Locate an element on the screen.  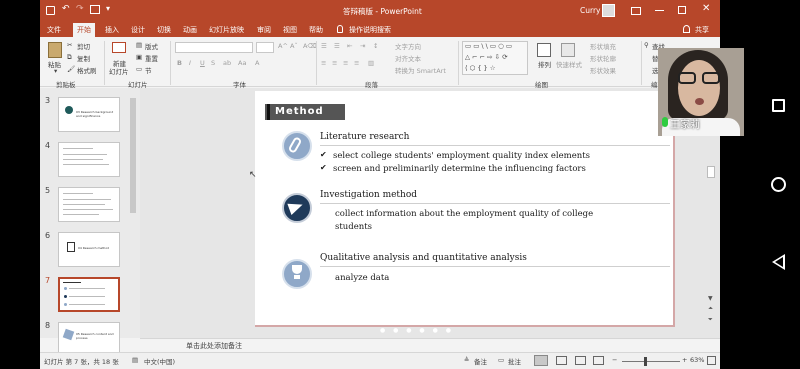
align-right-icon: ≡ is located at coordinates (345, 63).